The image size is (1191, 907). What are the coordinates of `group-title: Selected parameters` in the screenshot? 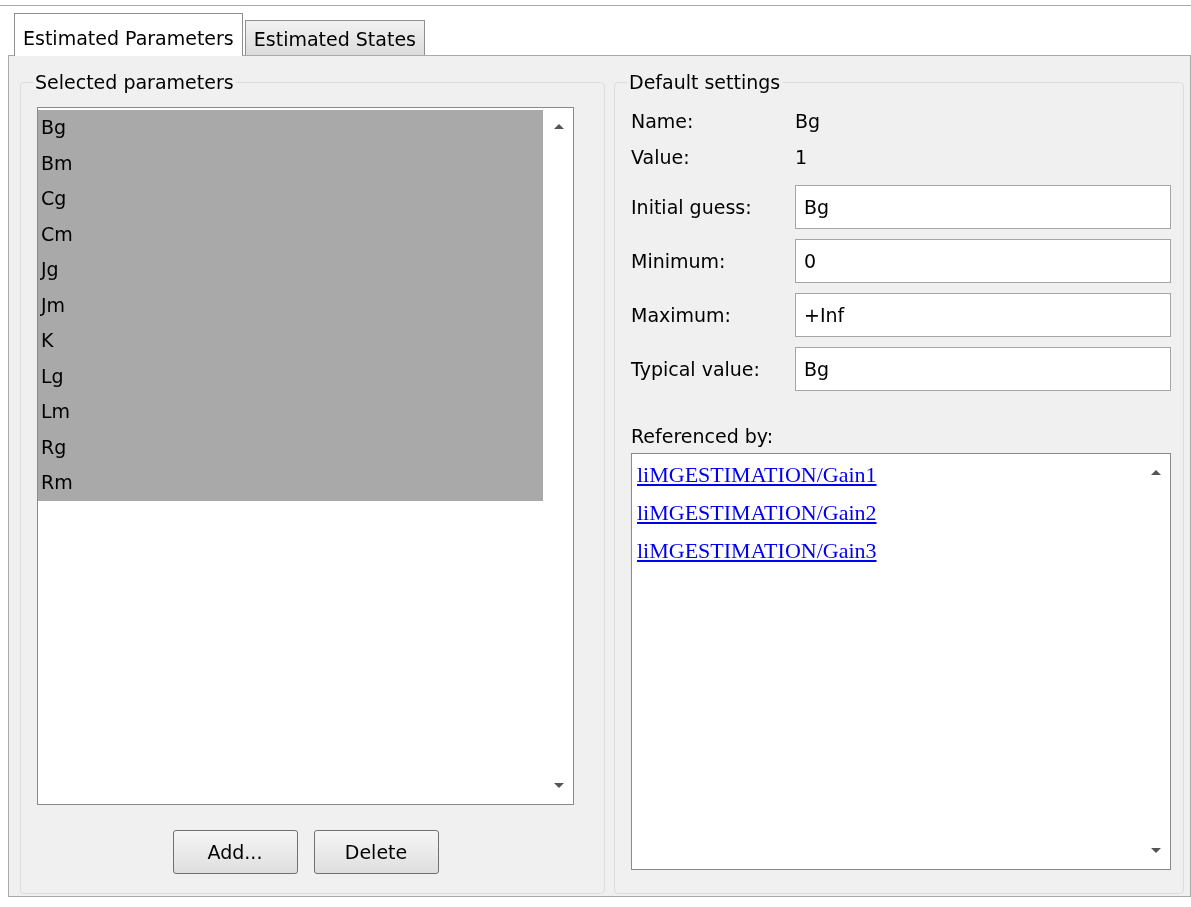 It's located at (134, 82).